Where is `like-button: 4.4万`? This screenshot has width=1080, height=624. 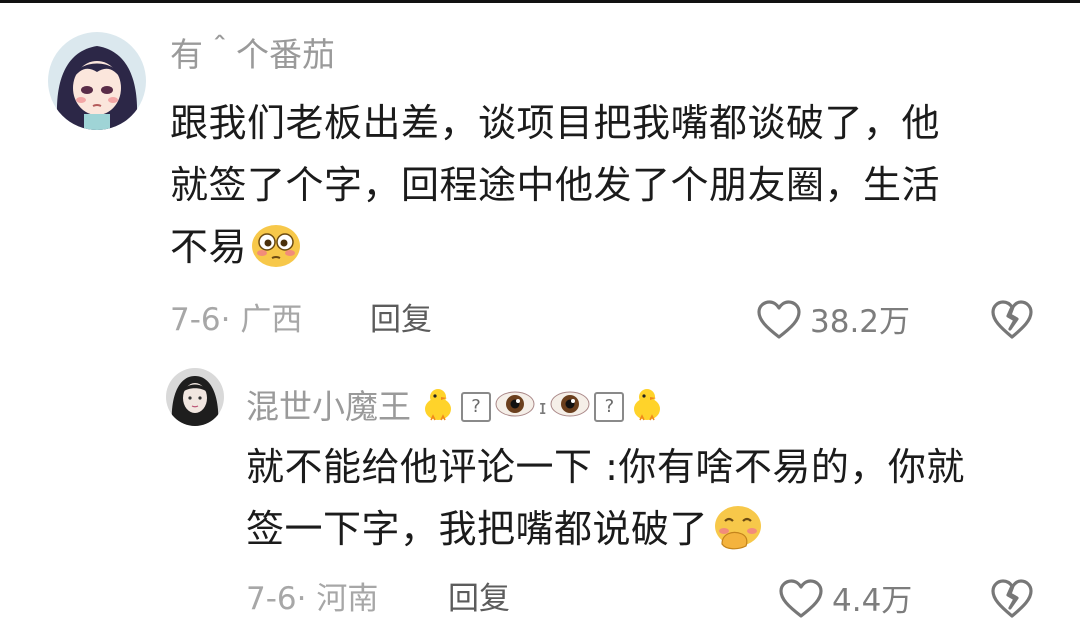
like-button: 4.4万 is located at coordinates (845, 601).